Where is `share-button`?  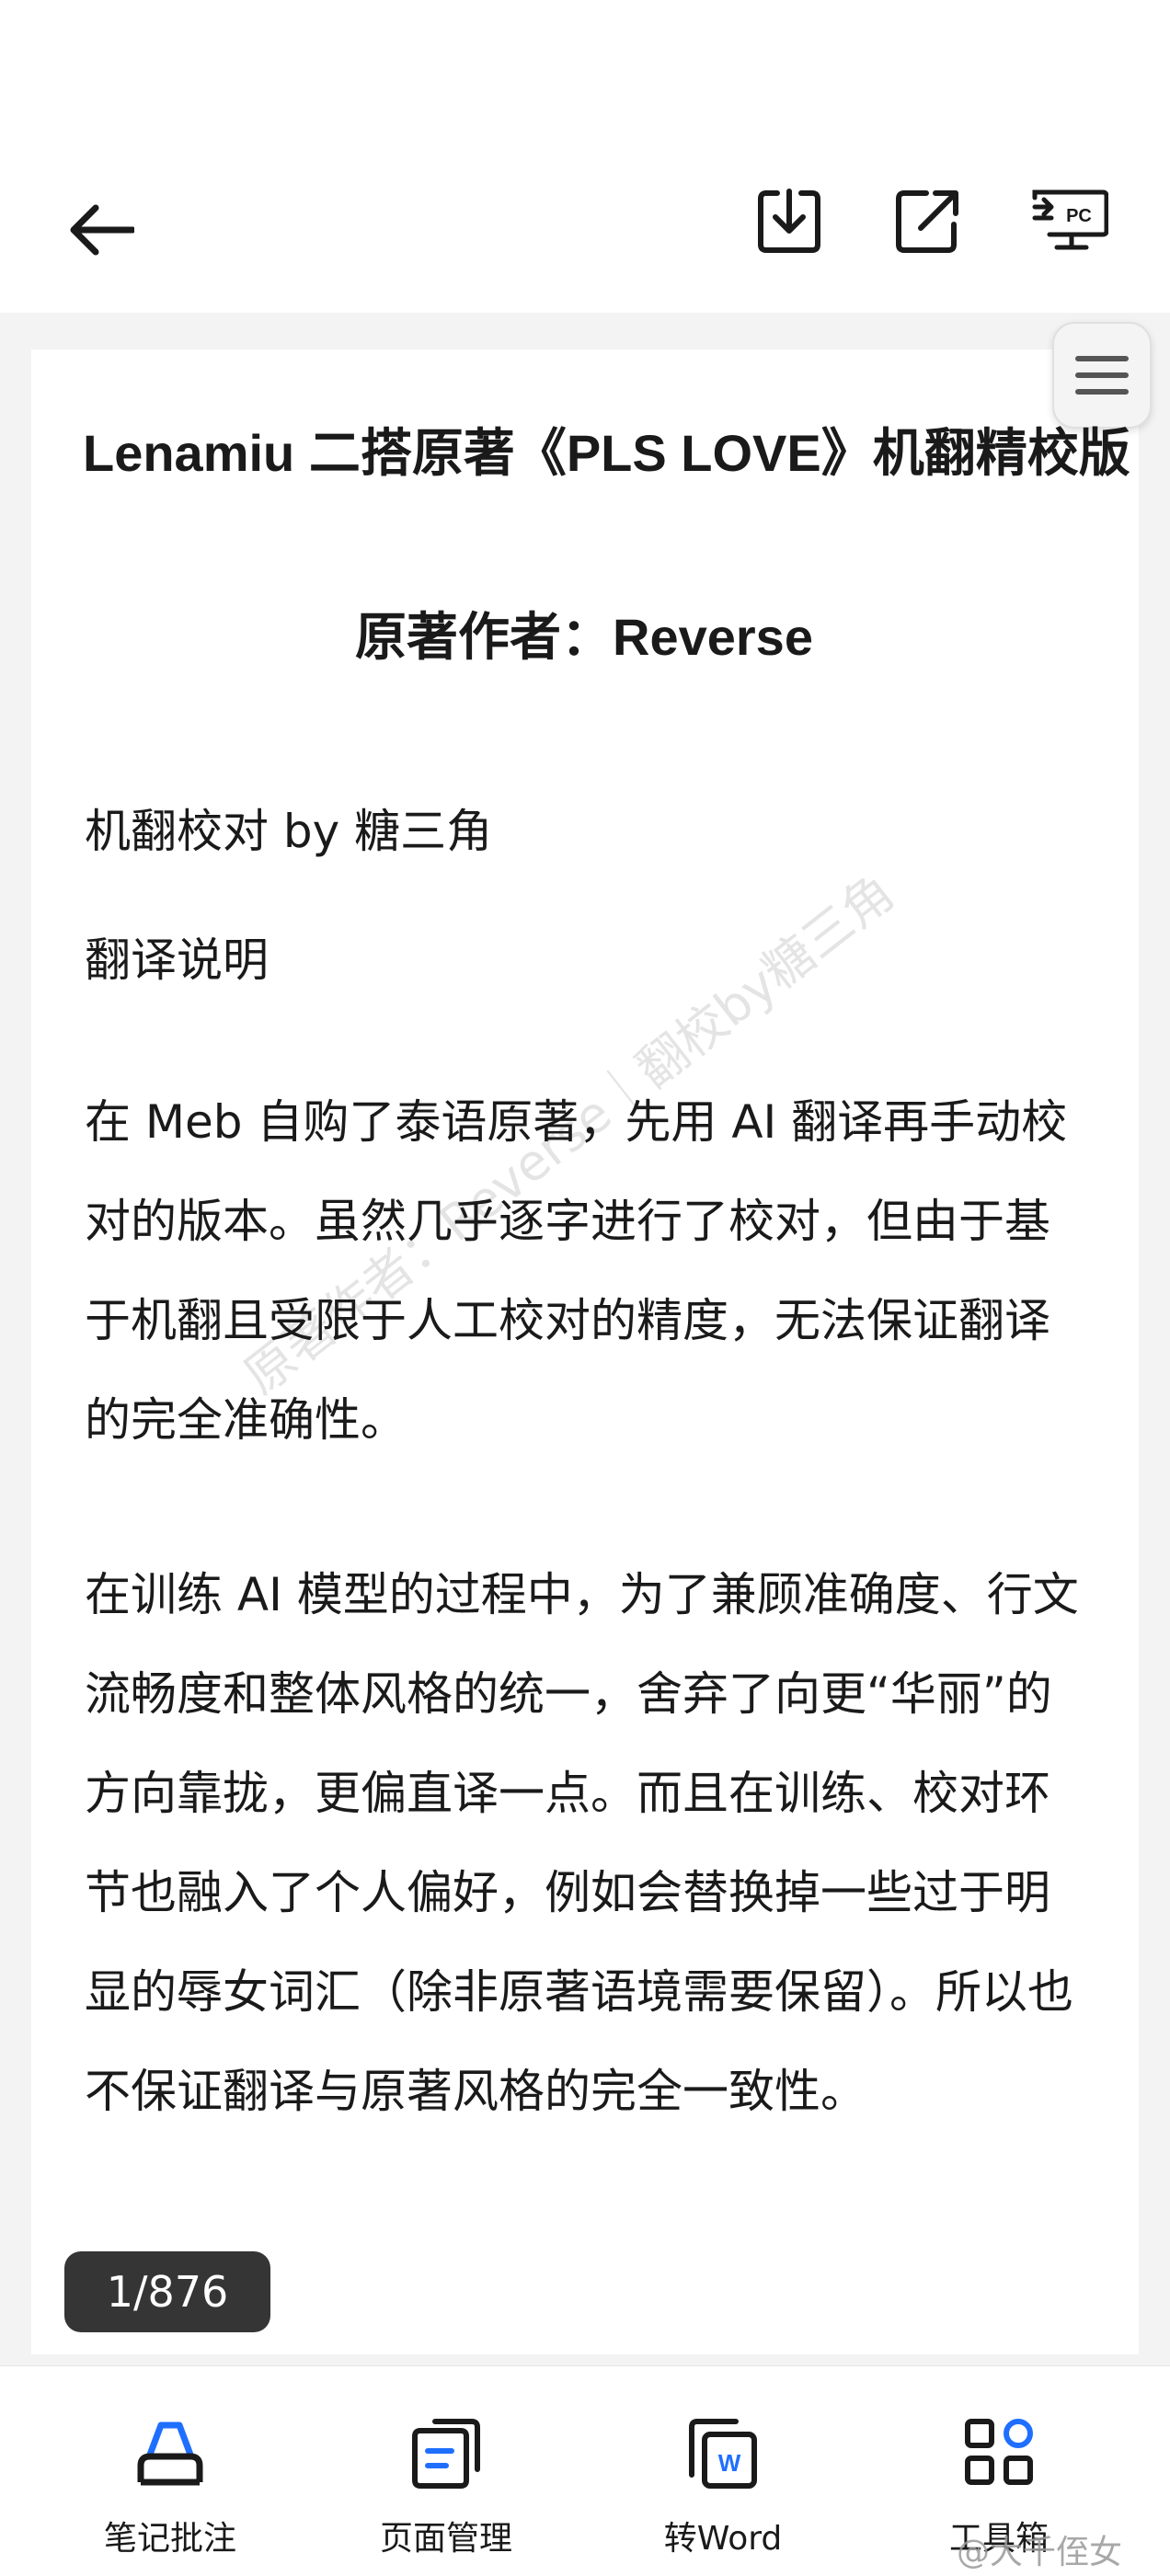
share-button is located at coordinates (927, 221).